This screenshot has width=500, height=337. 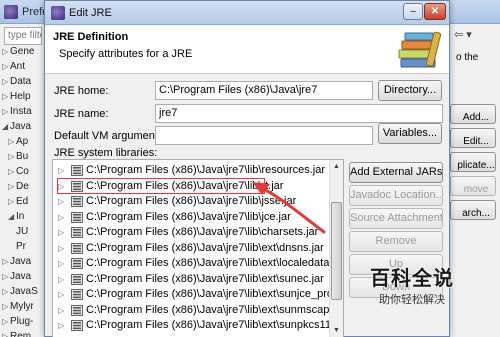 I want to click on jre-name-field: jre7, so click(x=299, y=113).